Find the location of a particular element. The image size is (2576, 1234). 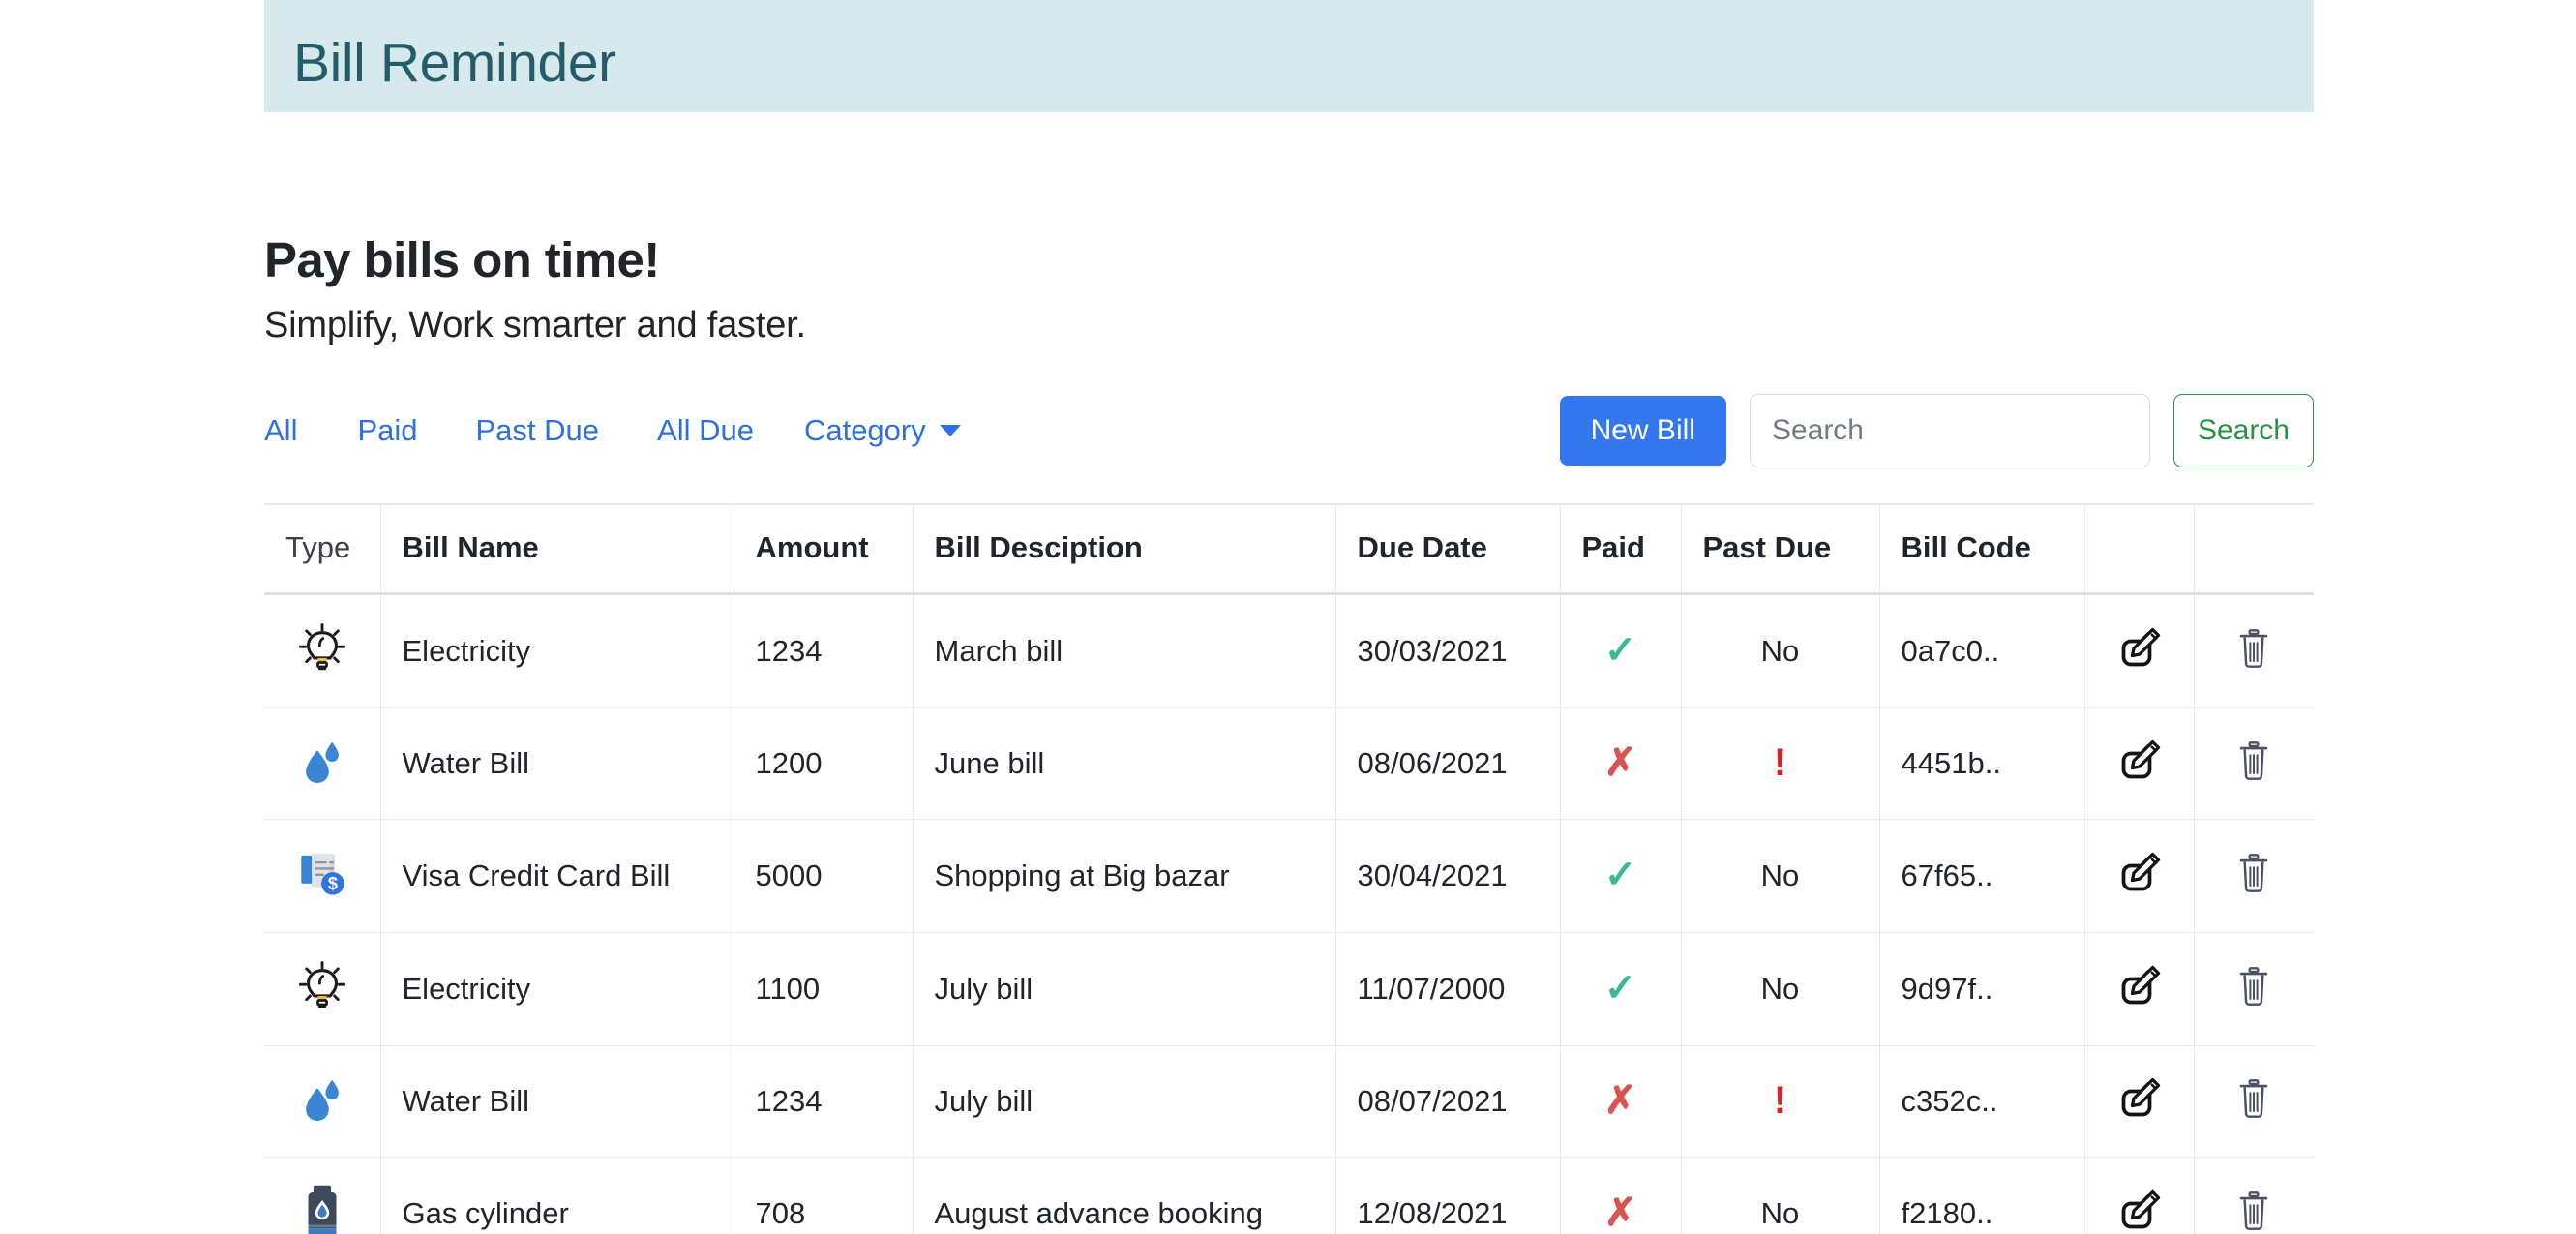

cell-amount: 1234 is located at coordinates (824, 1102).